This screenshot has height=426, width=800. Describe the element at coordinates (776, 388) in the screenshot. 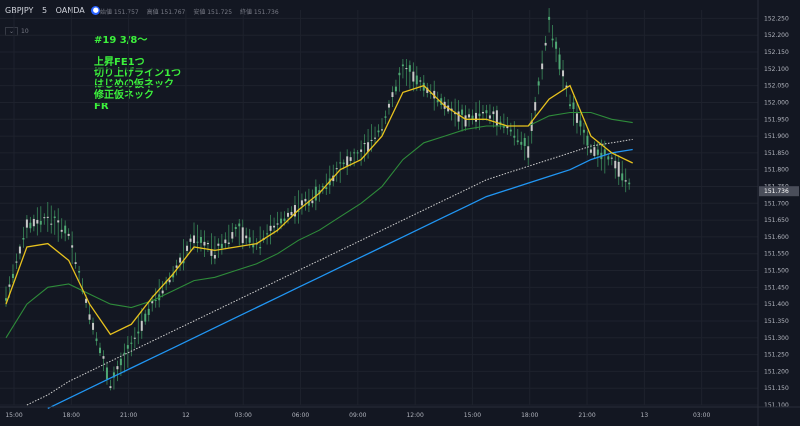

I see `y-tick-label: 151.150` at that location.